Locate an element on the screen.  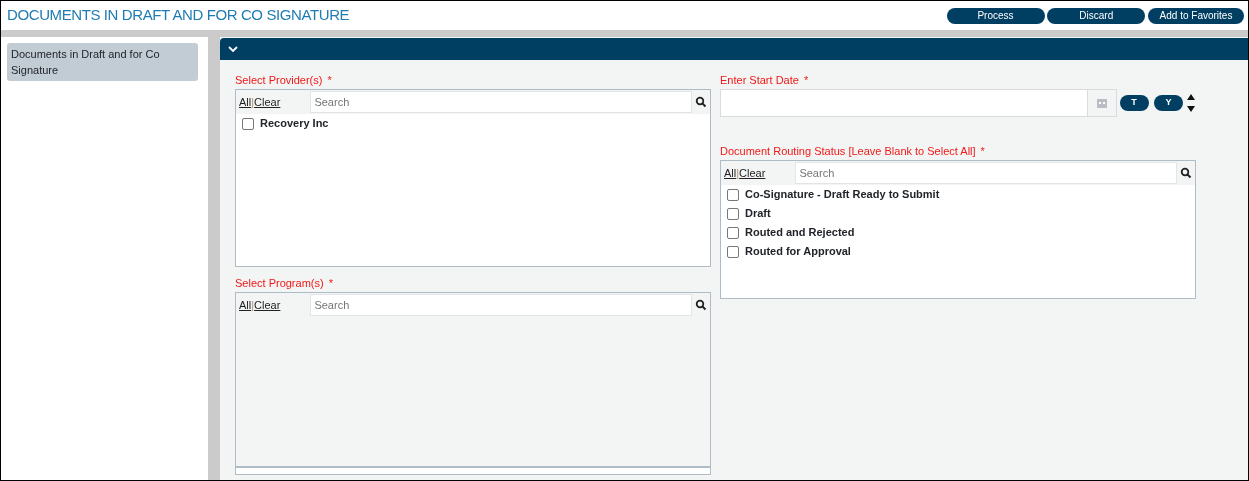
option-label: Recovery Inc is located at coordinates (294, 123).